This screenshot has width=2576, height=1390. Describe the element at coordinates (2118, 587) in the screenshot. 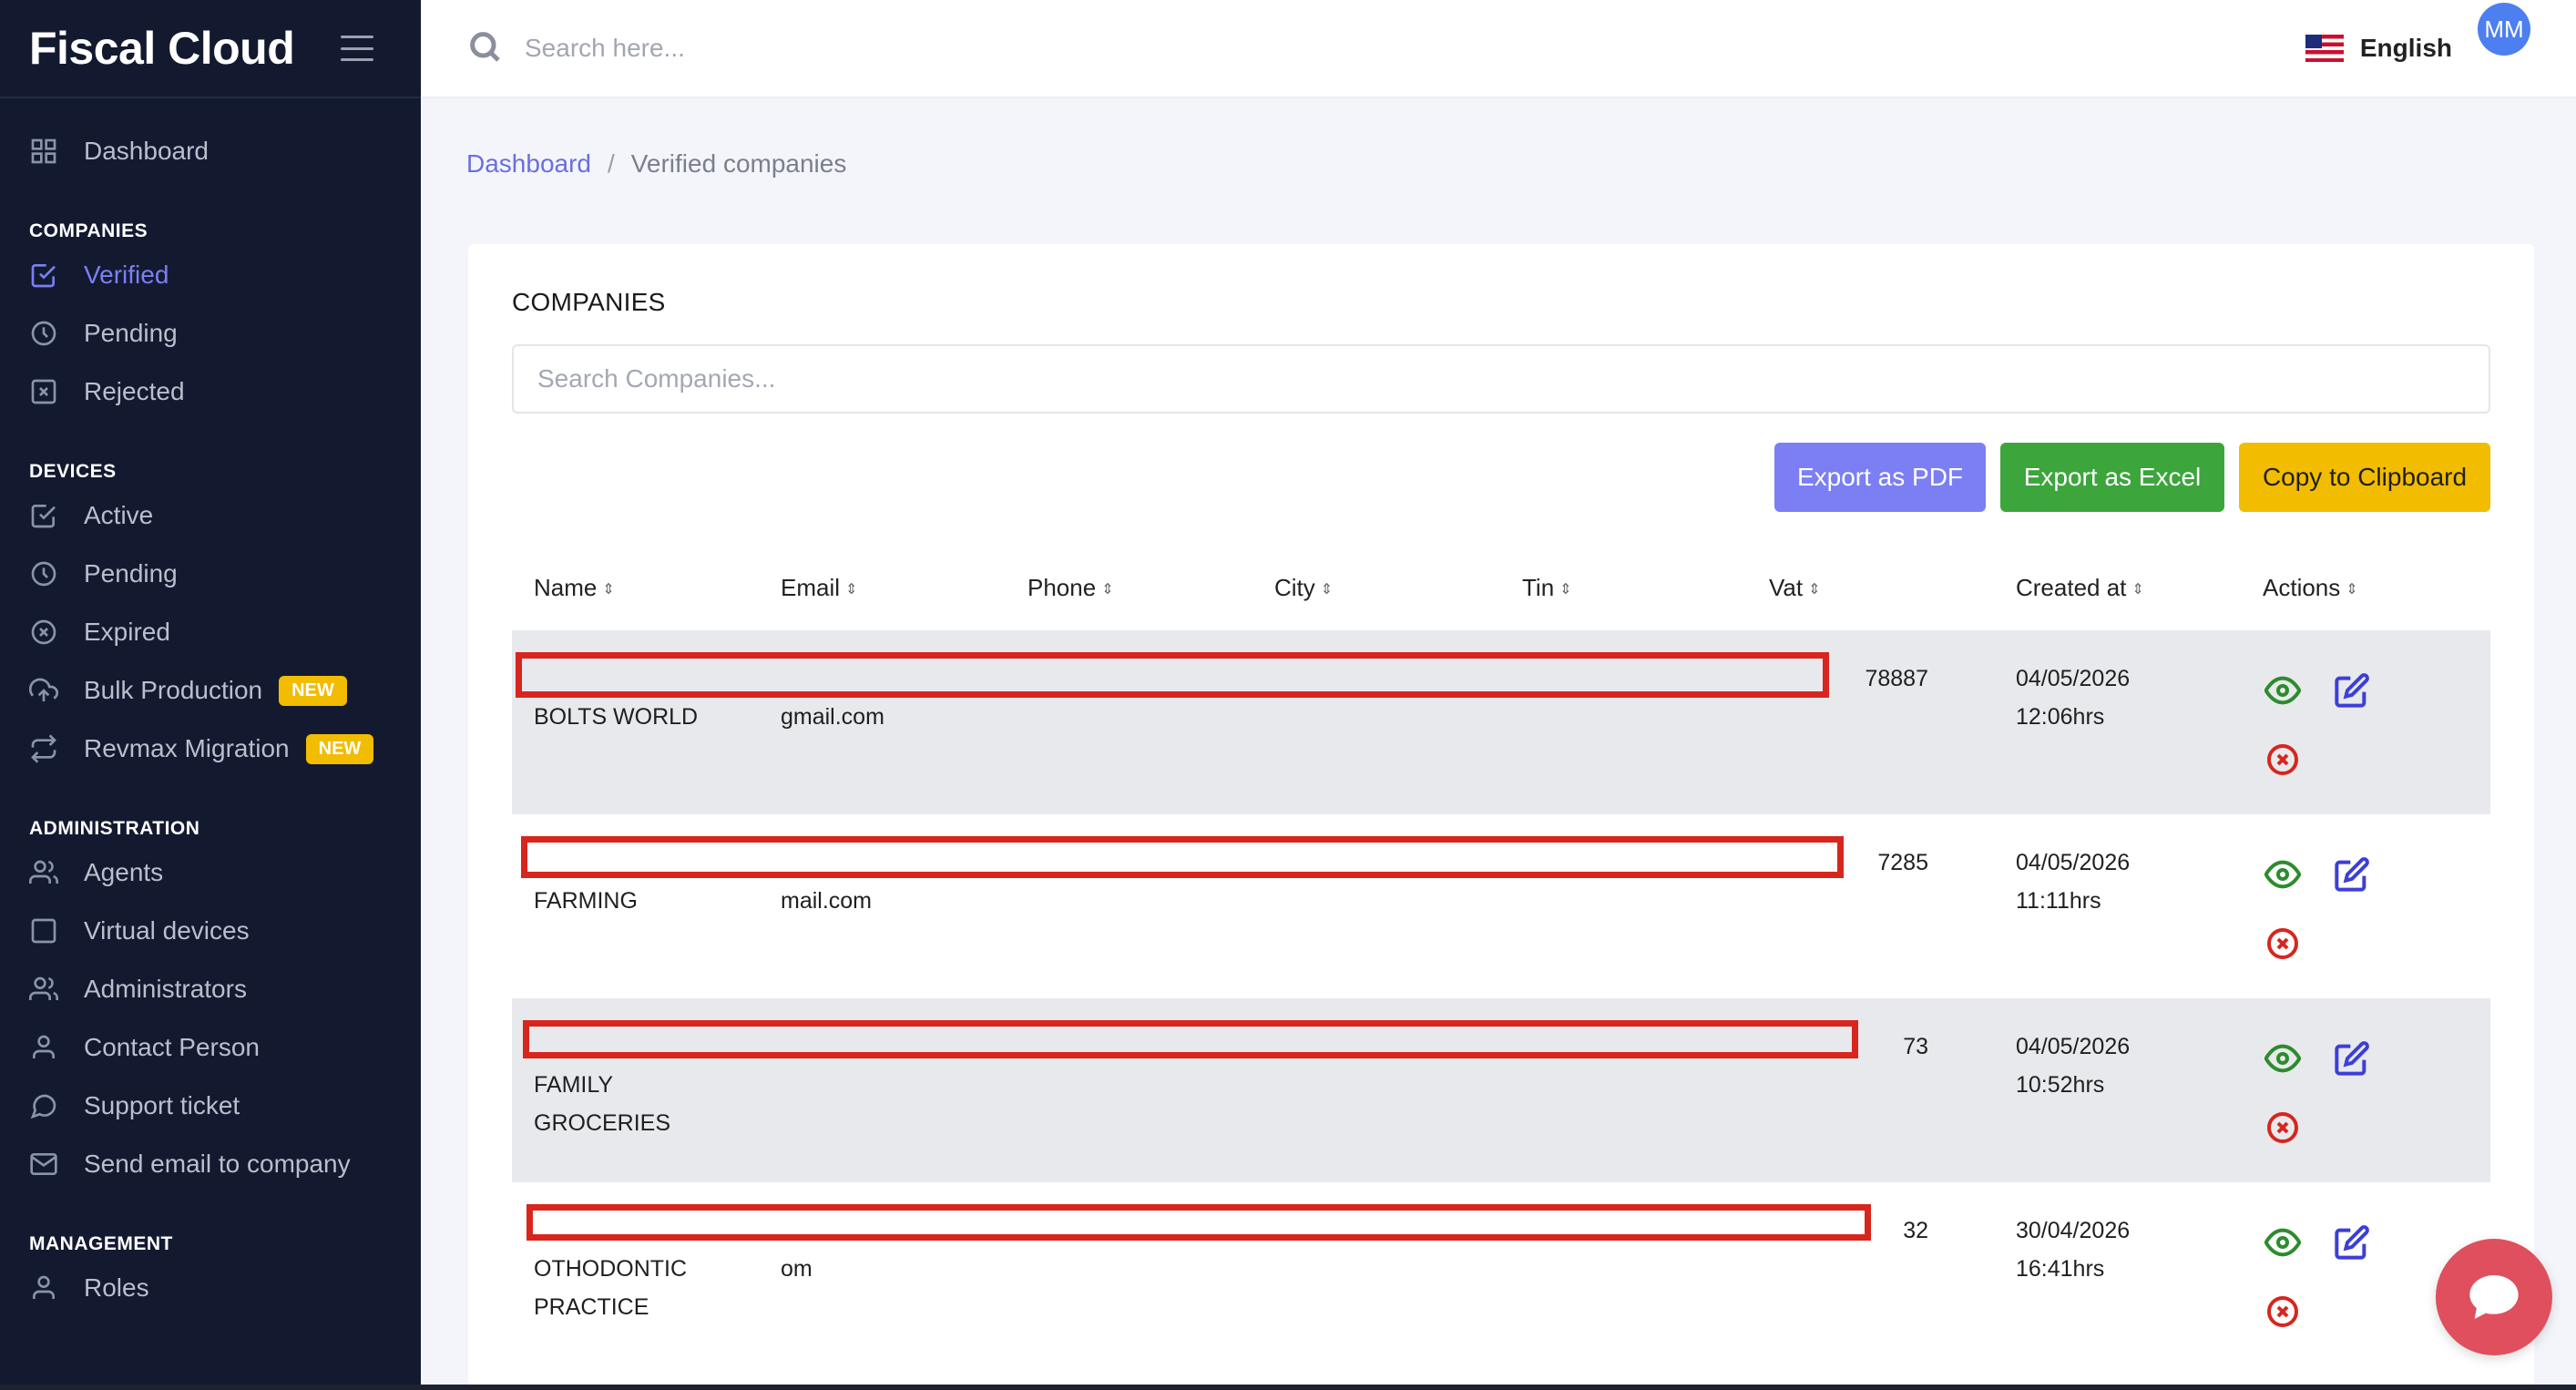

I see `column-header-created-at: Created at ⇕` at that location.